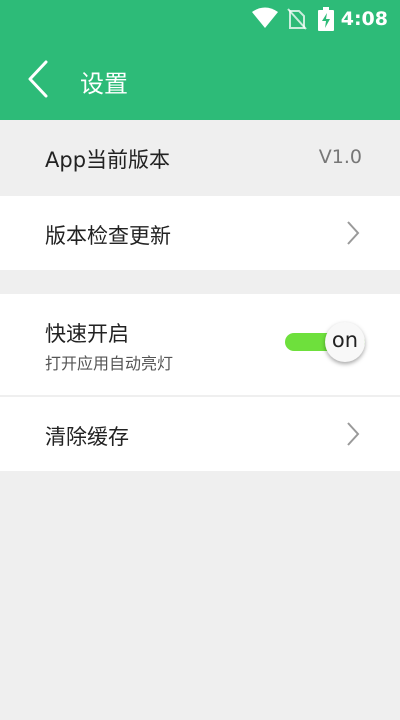  What do you see at coordinates (87, 334) in the screenshot?
I see `quick-start-label: 快速开启` at bounding box center [87, 334].